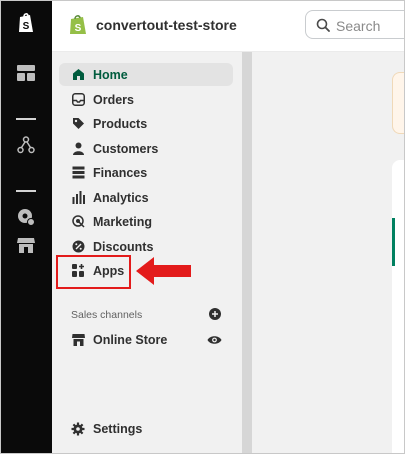 The height and width of the screenshot is (454, 405). What do you see at coordinates (78, 247) in the screenshot?
I see `discount-icon` at bounding box center [78, 247].